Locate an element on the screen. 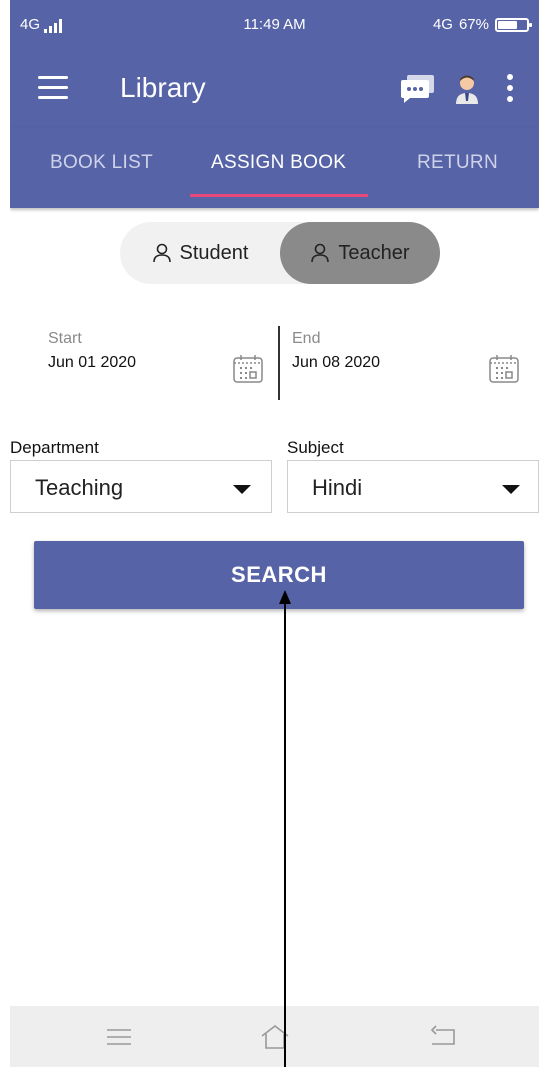 This screenshot has width=539, height=1067. app-bar: Library is located at coordinates (274, 90).